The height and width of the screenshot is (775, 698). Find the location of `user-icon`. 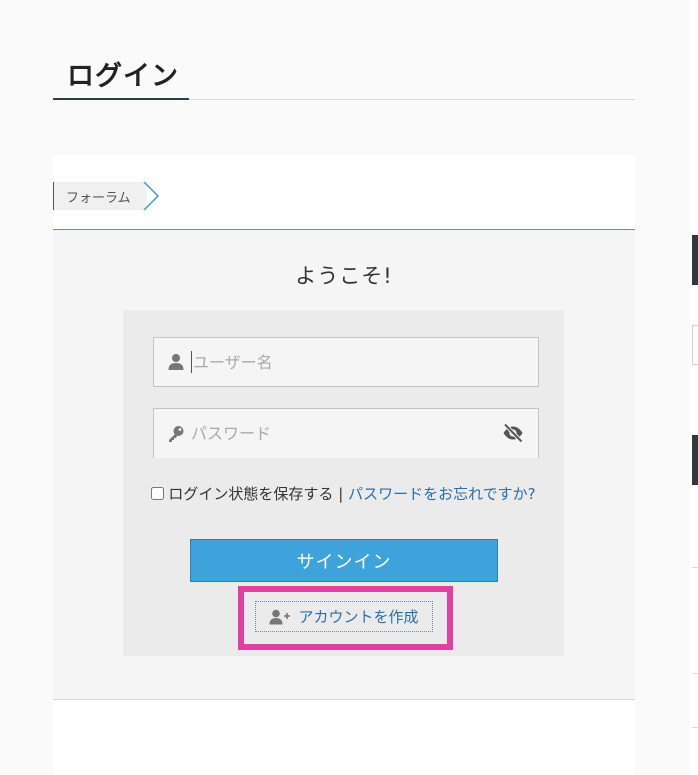

user-icon is located at coordinates (176, 362).